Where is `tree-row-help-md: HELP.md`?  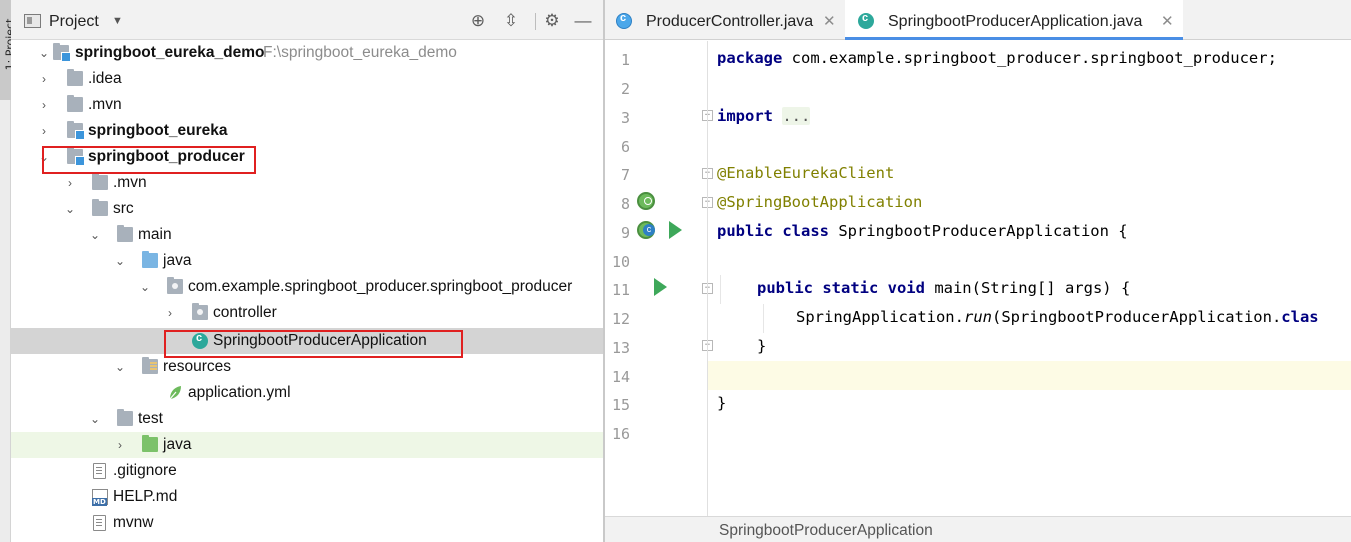
tree-row-help-md: HELP.md is located at coordinates (307, 497).